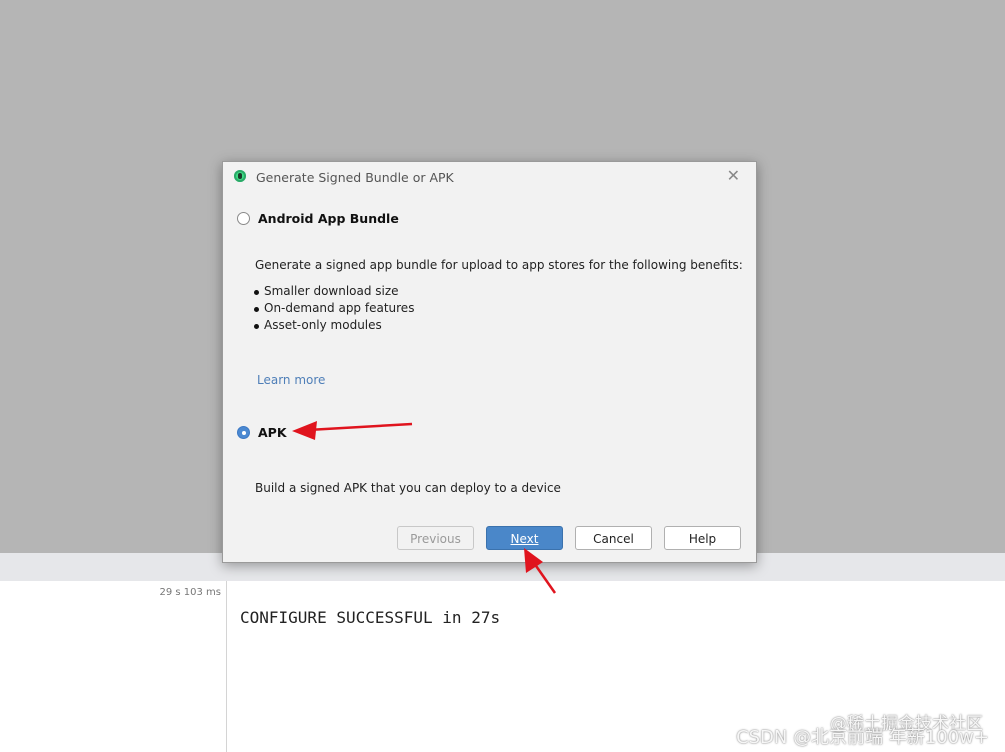 The height and width of the screenshot is (752, 1005). Describe the element at coordinates (190, 592) in the screenshot. I see `build-duration: 29 s 103 ms` at that location.